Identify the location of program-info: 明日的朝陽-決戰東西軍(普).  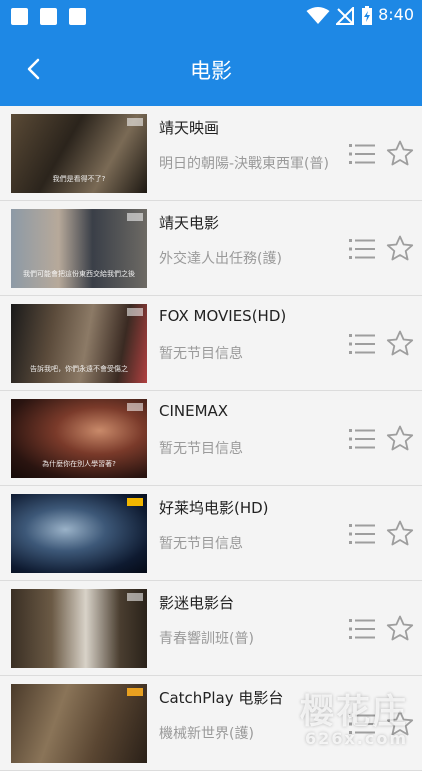
(244, 164).